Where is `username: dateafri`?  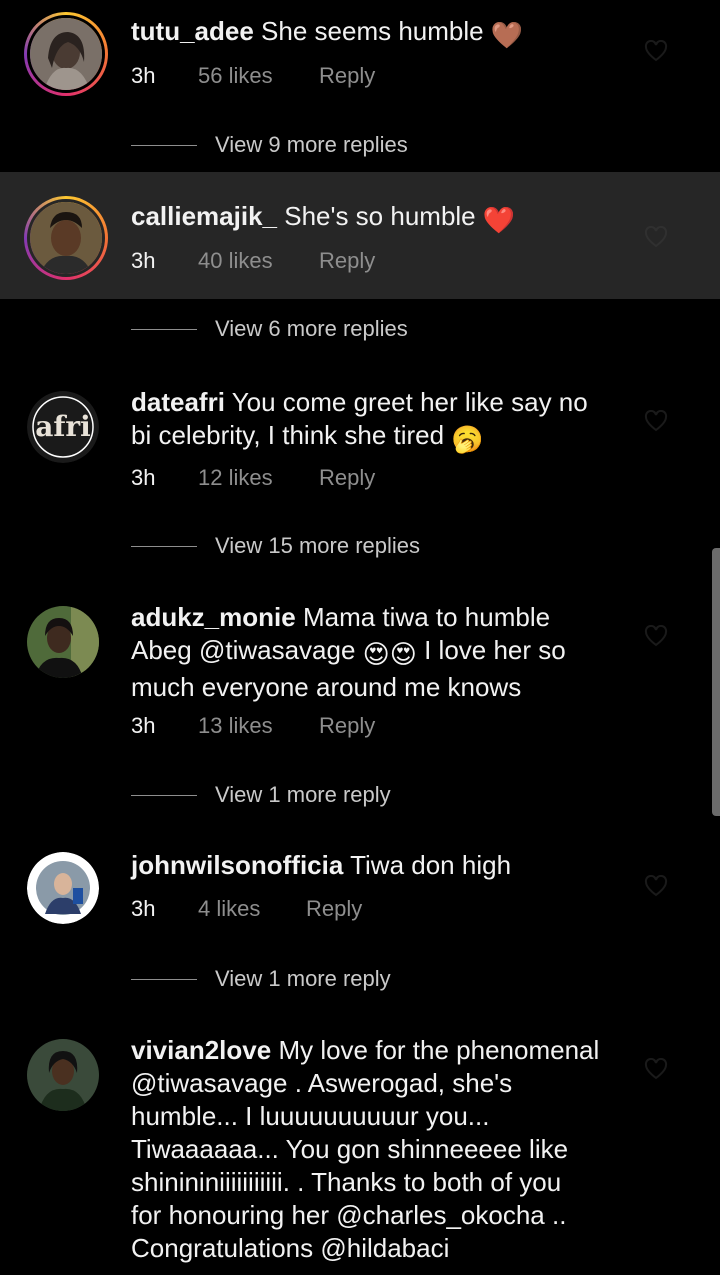 username: dateafri is located at coordinates (178, 402).